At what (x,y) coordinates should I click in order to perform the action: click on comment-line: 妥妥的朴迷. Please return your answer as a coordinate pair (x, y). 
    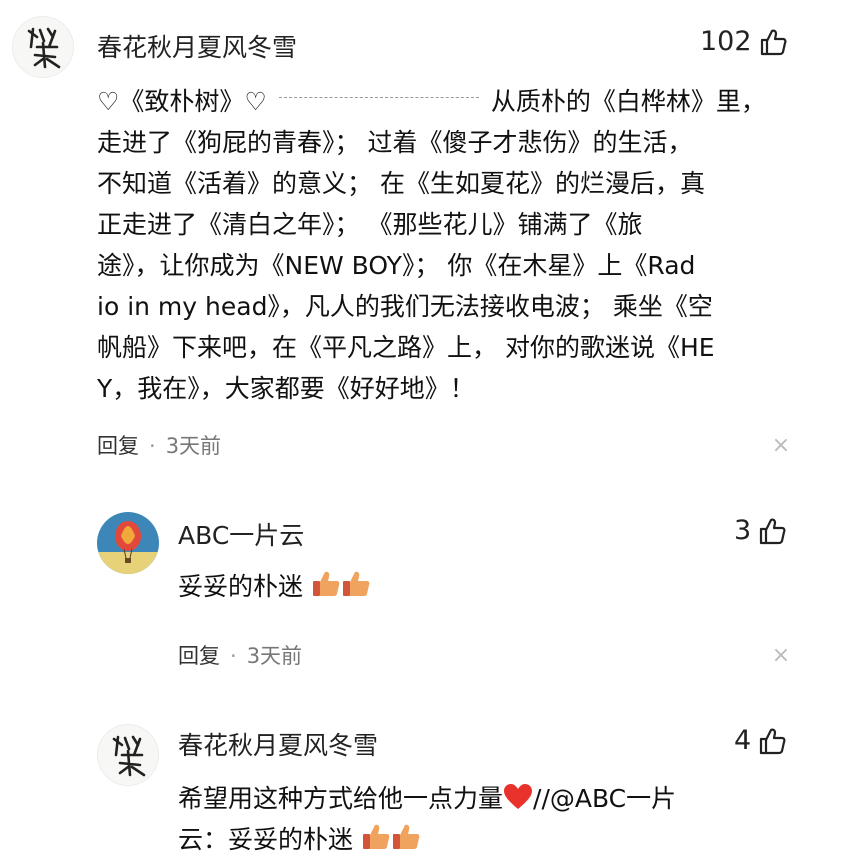
    Looking at the image, I should click on (274, 586).